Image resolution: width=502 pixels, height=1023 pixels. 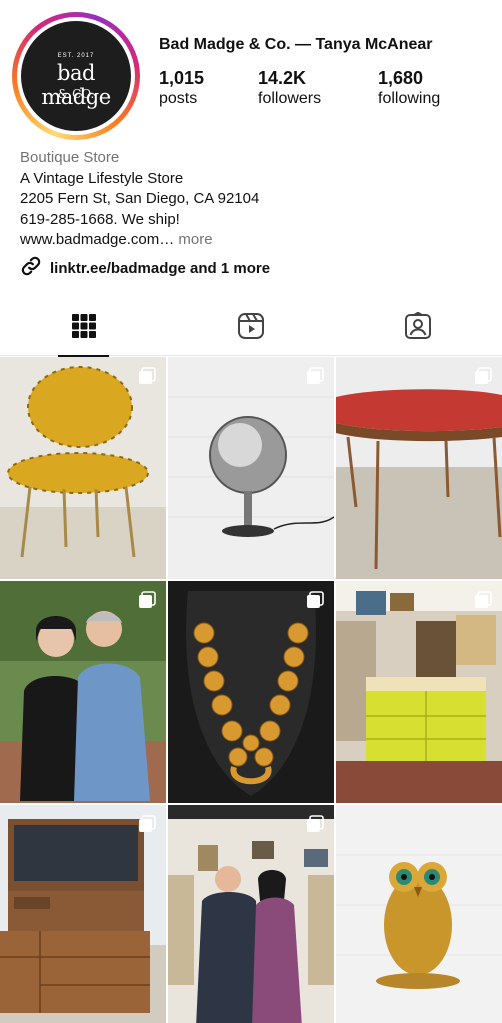 I want to click on tagged-icon, so click(x=418, y=328).